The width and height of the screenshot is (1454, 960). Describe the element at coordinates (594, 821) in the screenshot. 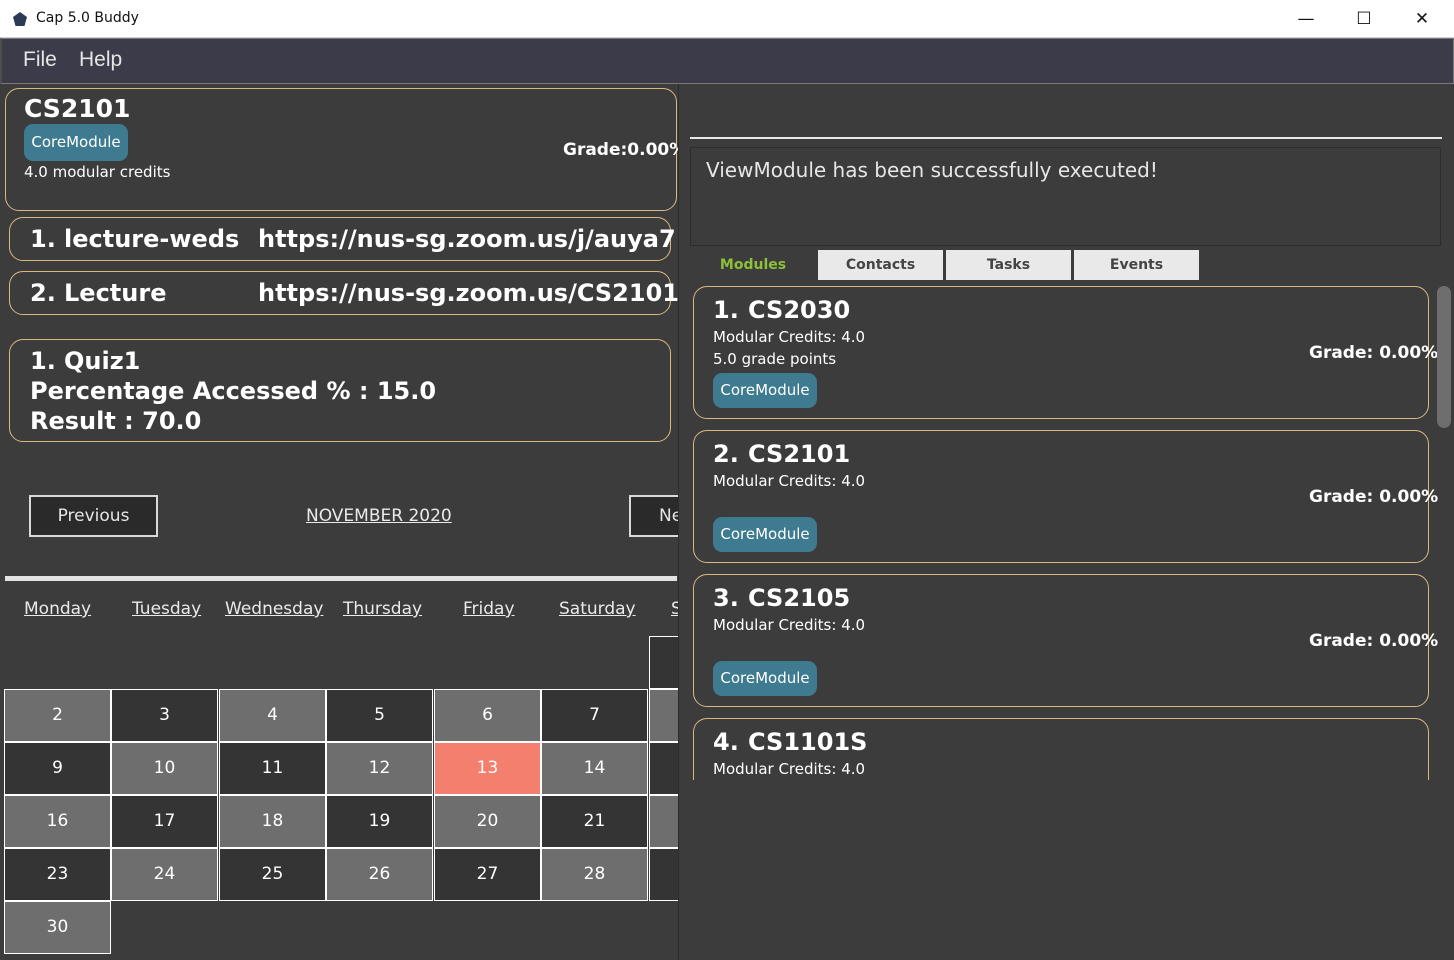

I see `calendar-day-cell: 21` at that location.